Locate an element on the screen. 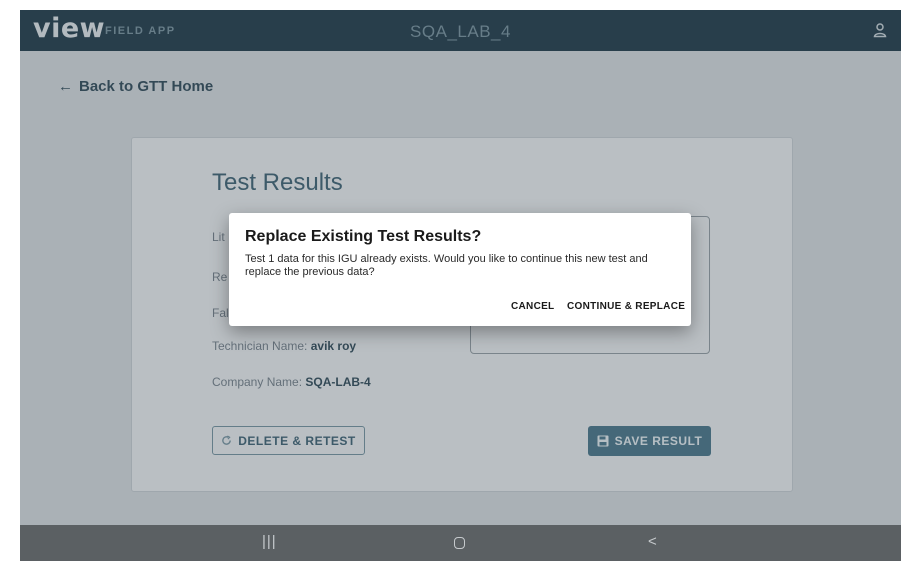 The image size is (908, 566). android-navigation-bar: ||| < is located at coordinates (460, 543).